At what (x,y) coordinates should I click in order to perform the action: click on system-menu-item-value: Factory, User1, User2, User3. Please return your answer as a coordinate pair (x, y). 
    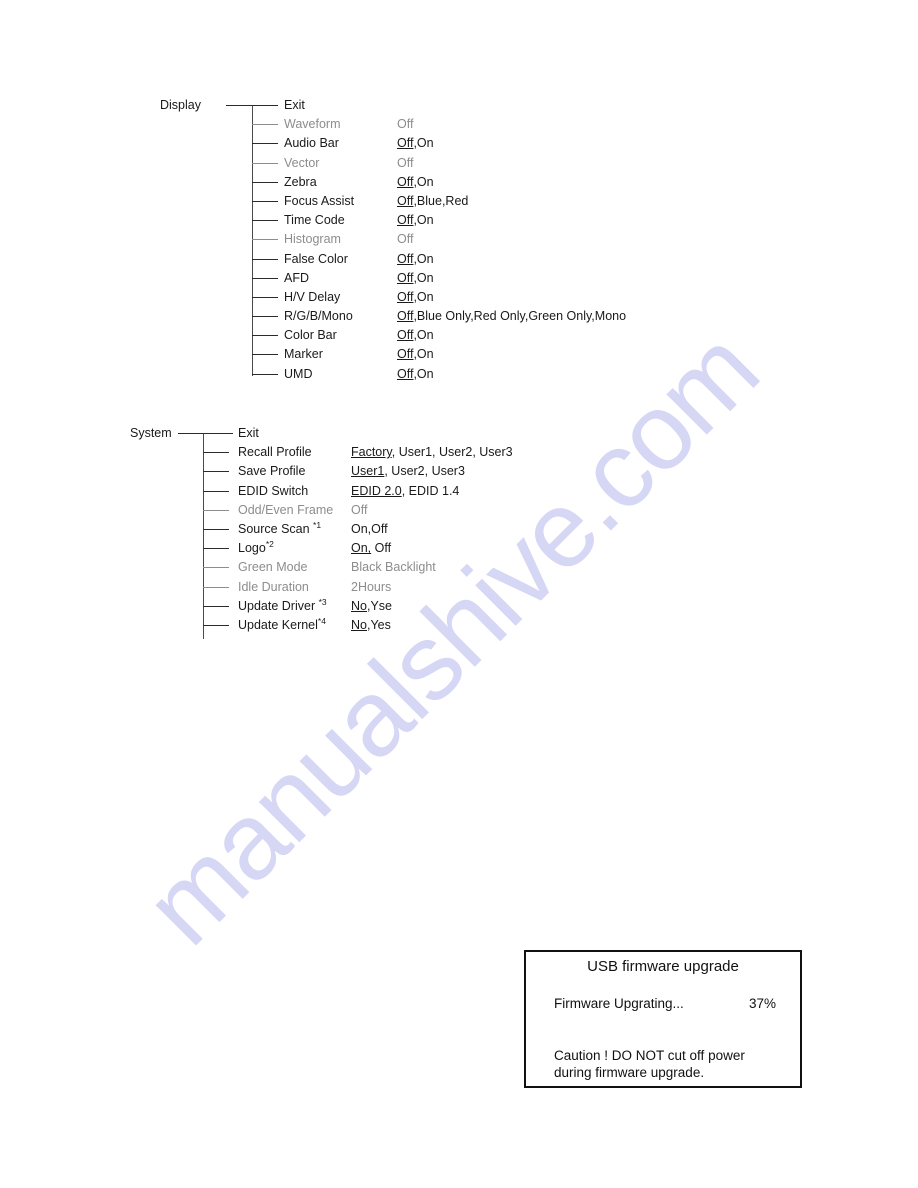
    Looking at the image, I should click on (432, 452).